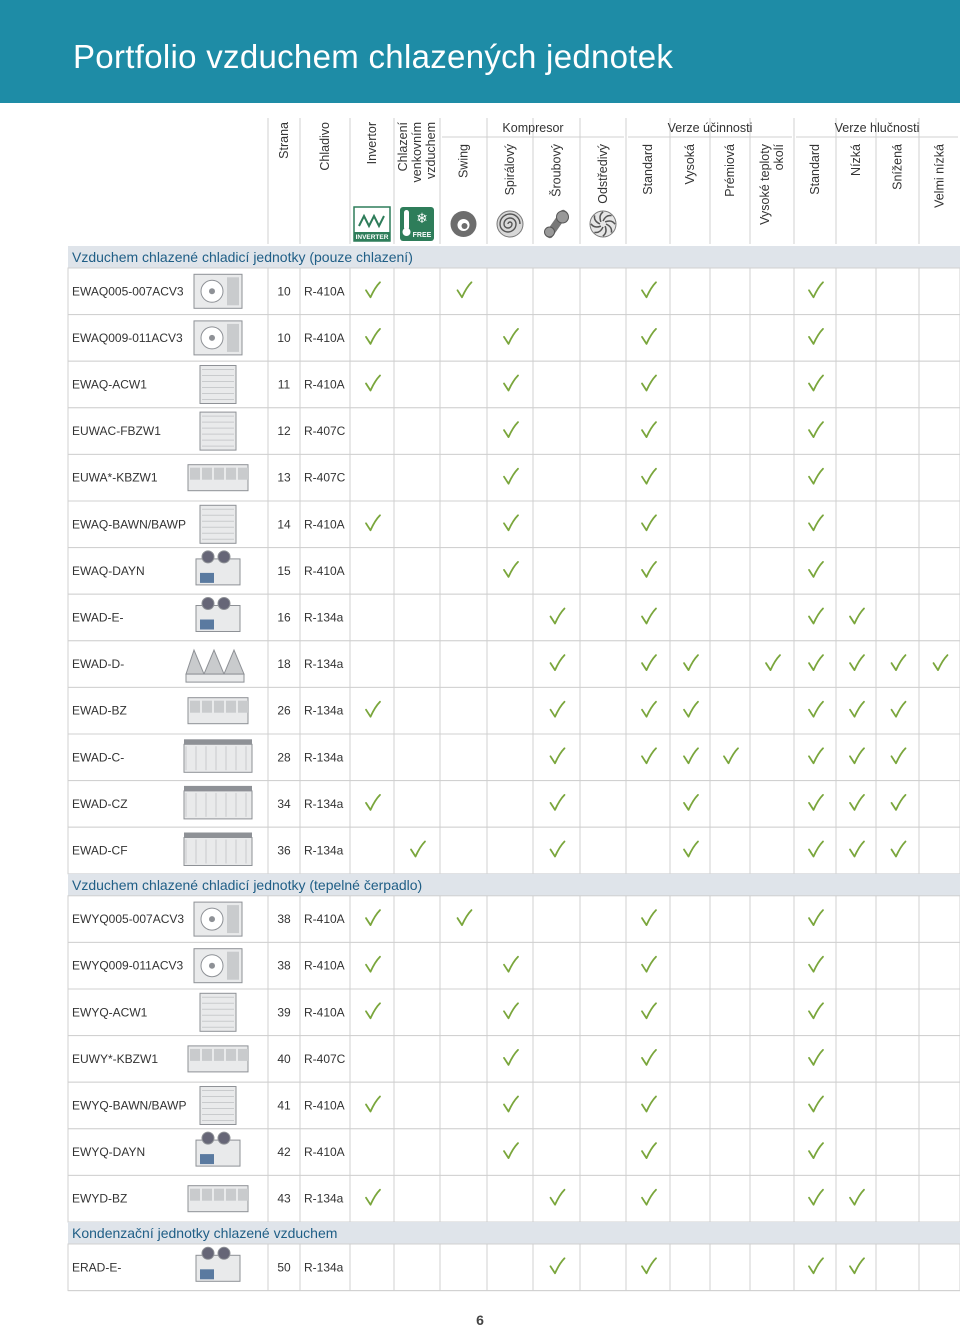 Image resolution: width=960 pixels, height=1332 pixels. I want to click on page-ref: 16, so click(284, 618).